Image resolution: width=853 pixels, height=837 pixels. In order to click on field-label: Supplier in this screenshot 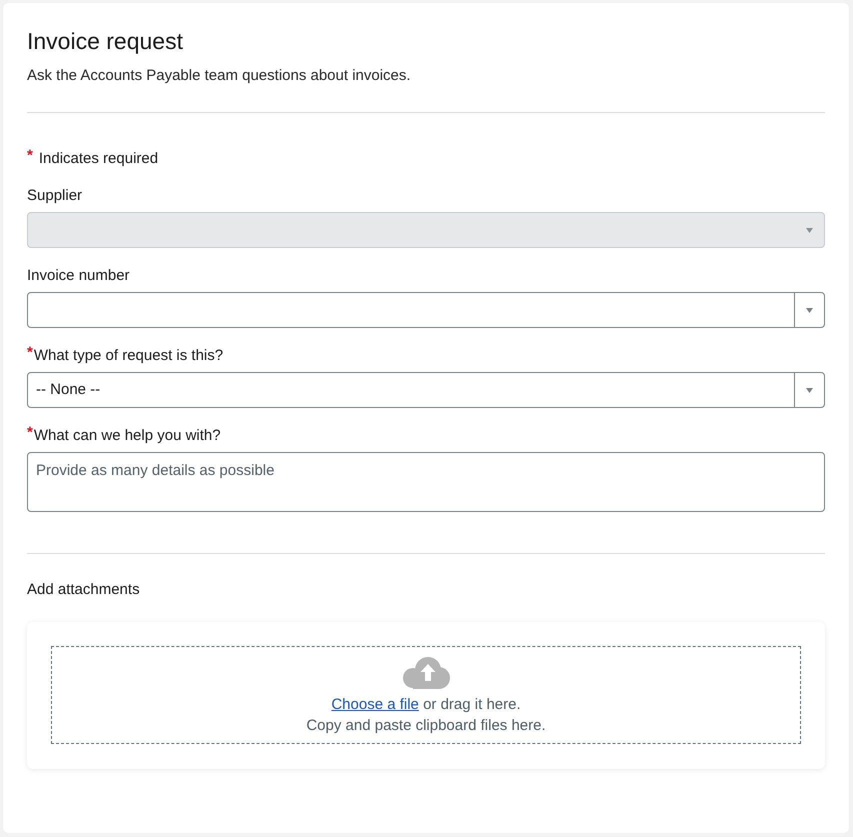, I will do `click(54, 196)`.